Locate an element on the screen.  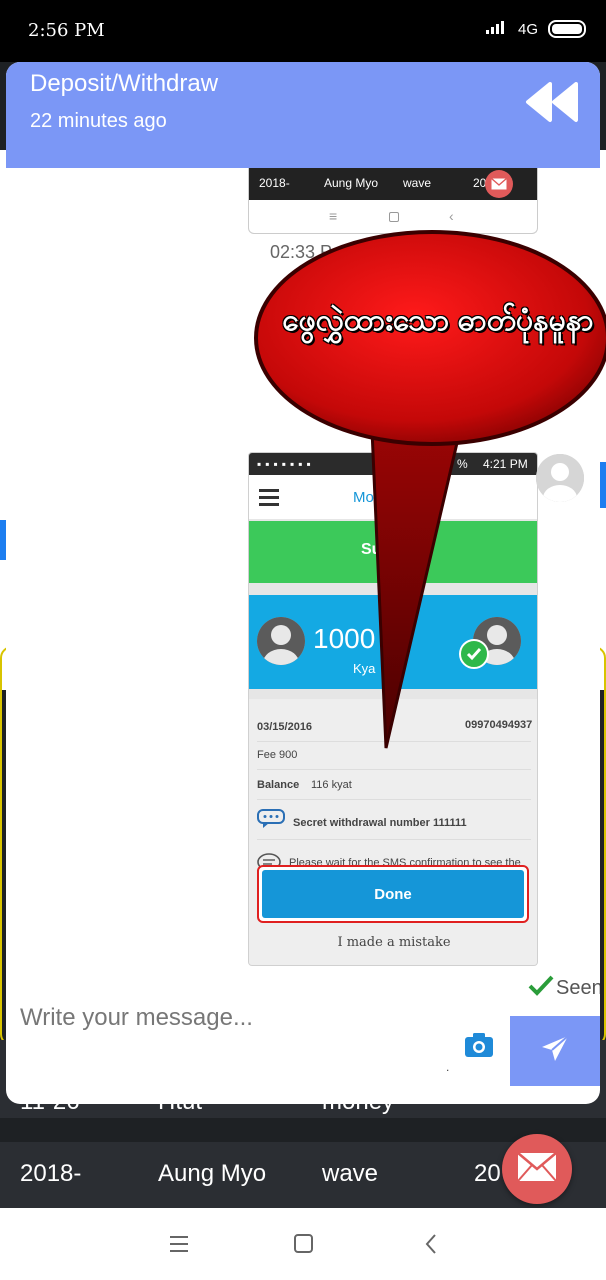
image-success-banner: Su is located at coordinates (393, 552).